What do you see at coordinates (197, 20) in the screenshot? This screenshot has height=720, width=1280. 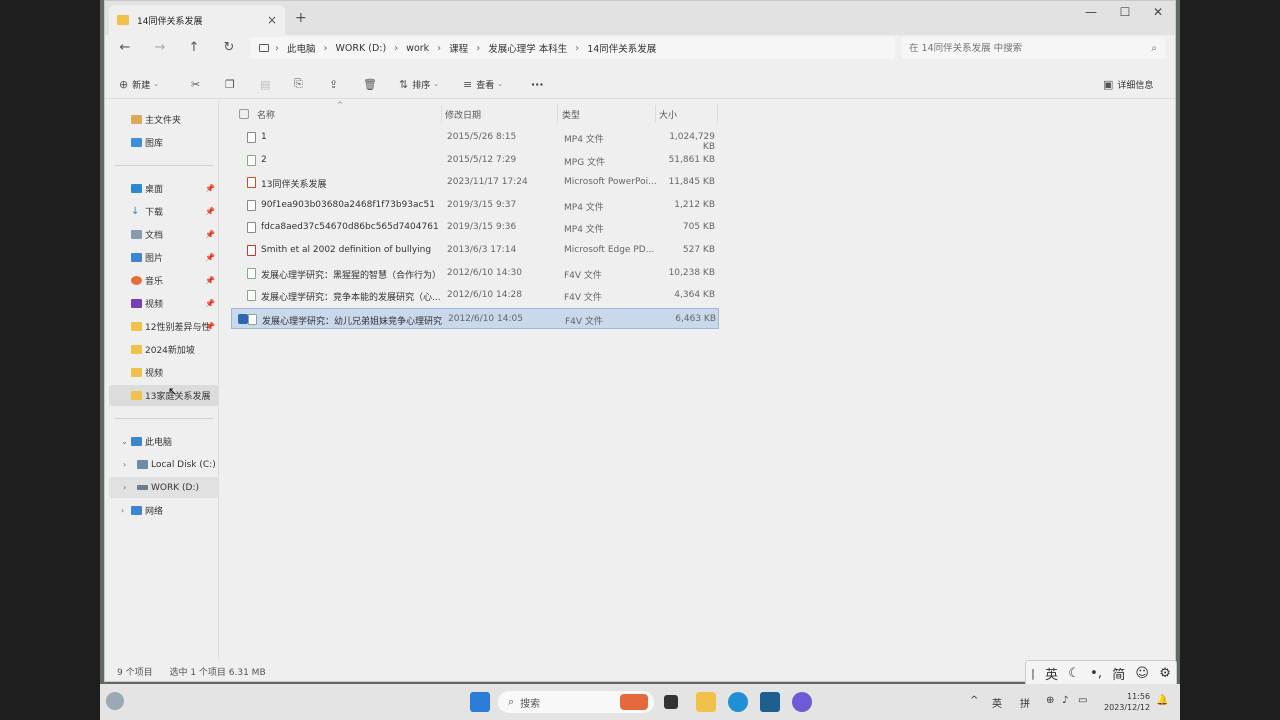 I see `tab-current-folder: 14同伴关系发展 ×` at bounding box center [197, 20].